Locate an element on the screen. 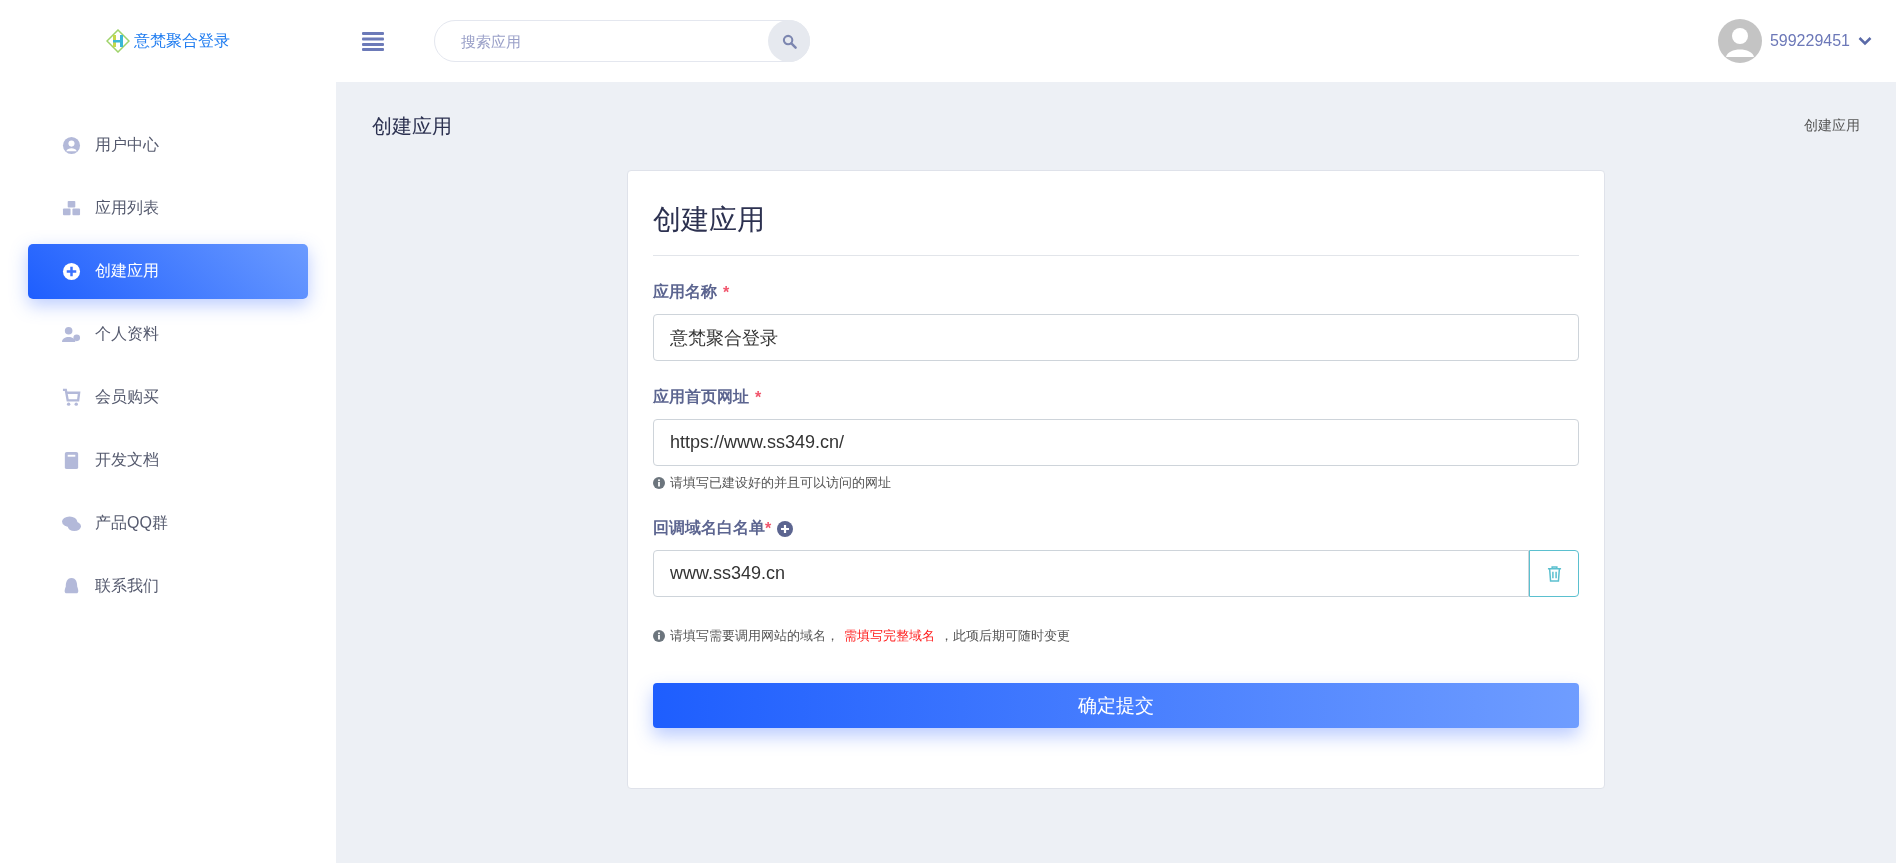 The width and height of the screenshot is (1896, 863). input-field: www.ss349.cn is located at coordinates (1091, 573).